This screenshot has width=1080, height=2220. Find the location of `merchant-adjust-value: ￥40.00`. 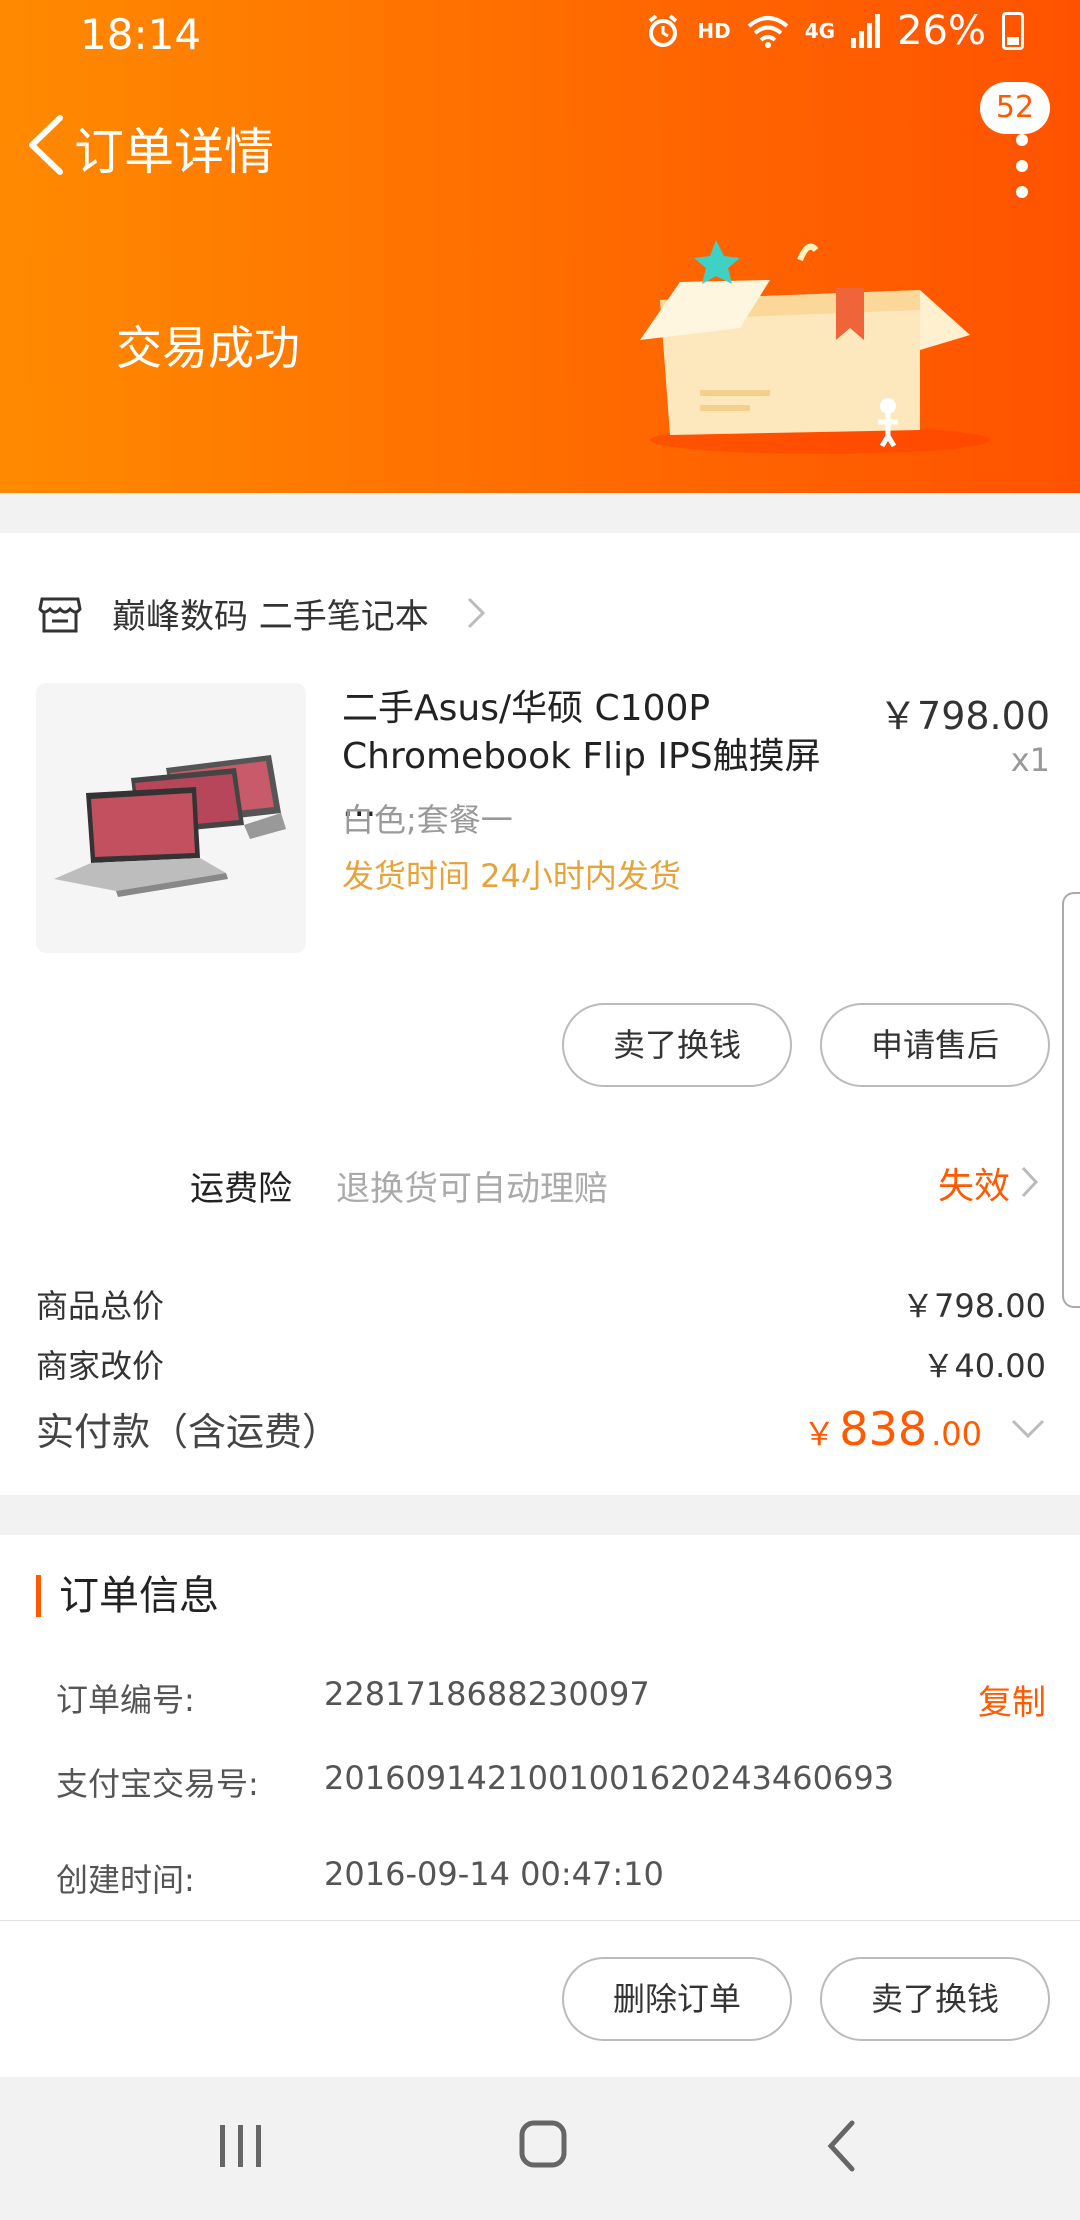

merchant-adjust-value: ￥40.00 is located at coordinates (984, 1366).